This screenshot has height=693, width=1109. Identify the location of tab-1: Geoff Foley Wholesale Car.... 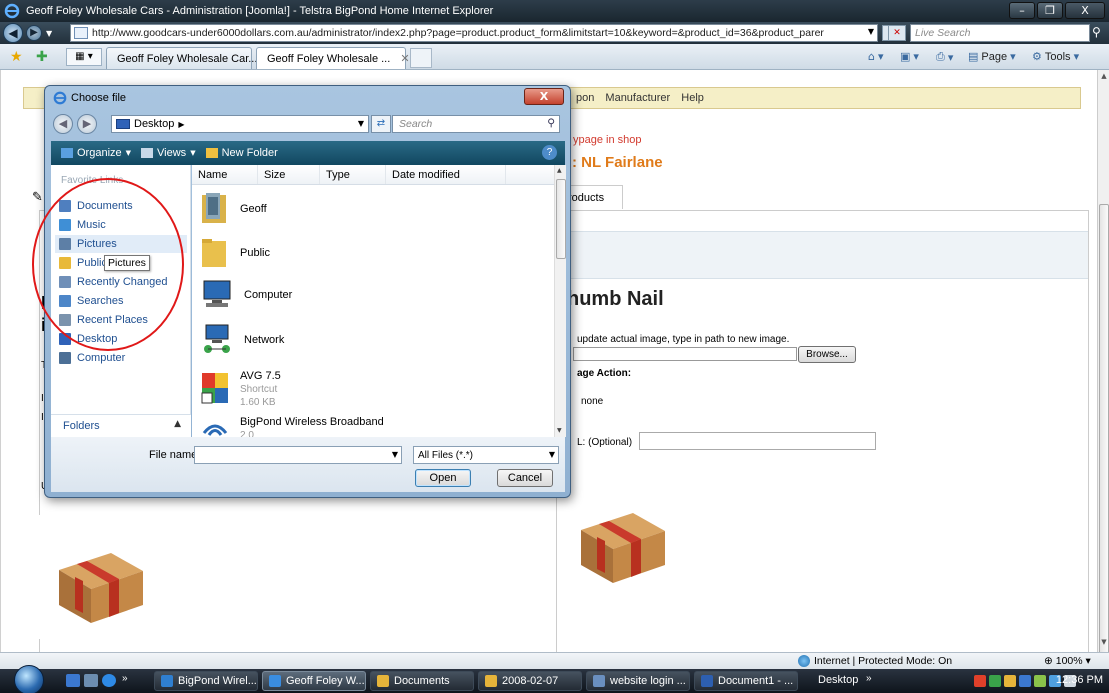
(181, 58).